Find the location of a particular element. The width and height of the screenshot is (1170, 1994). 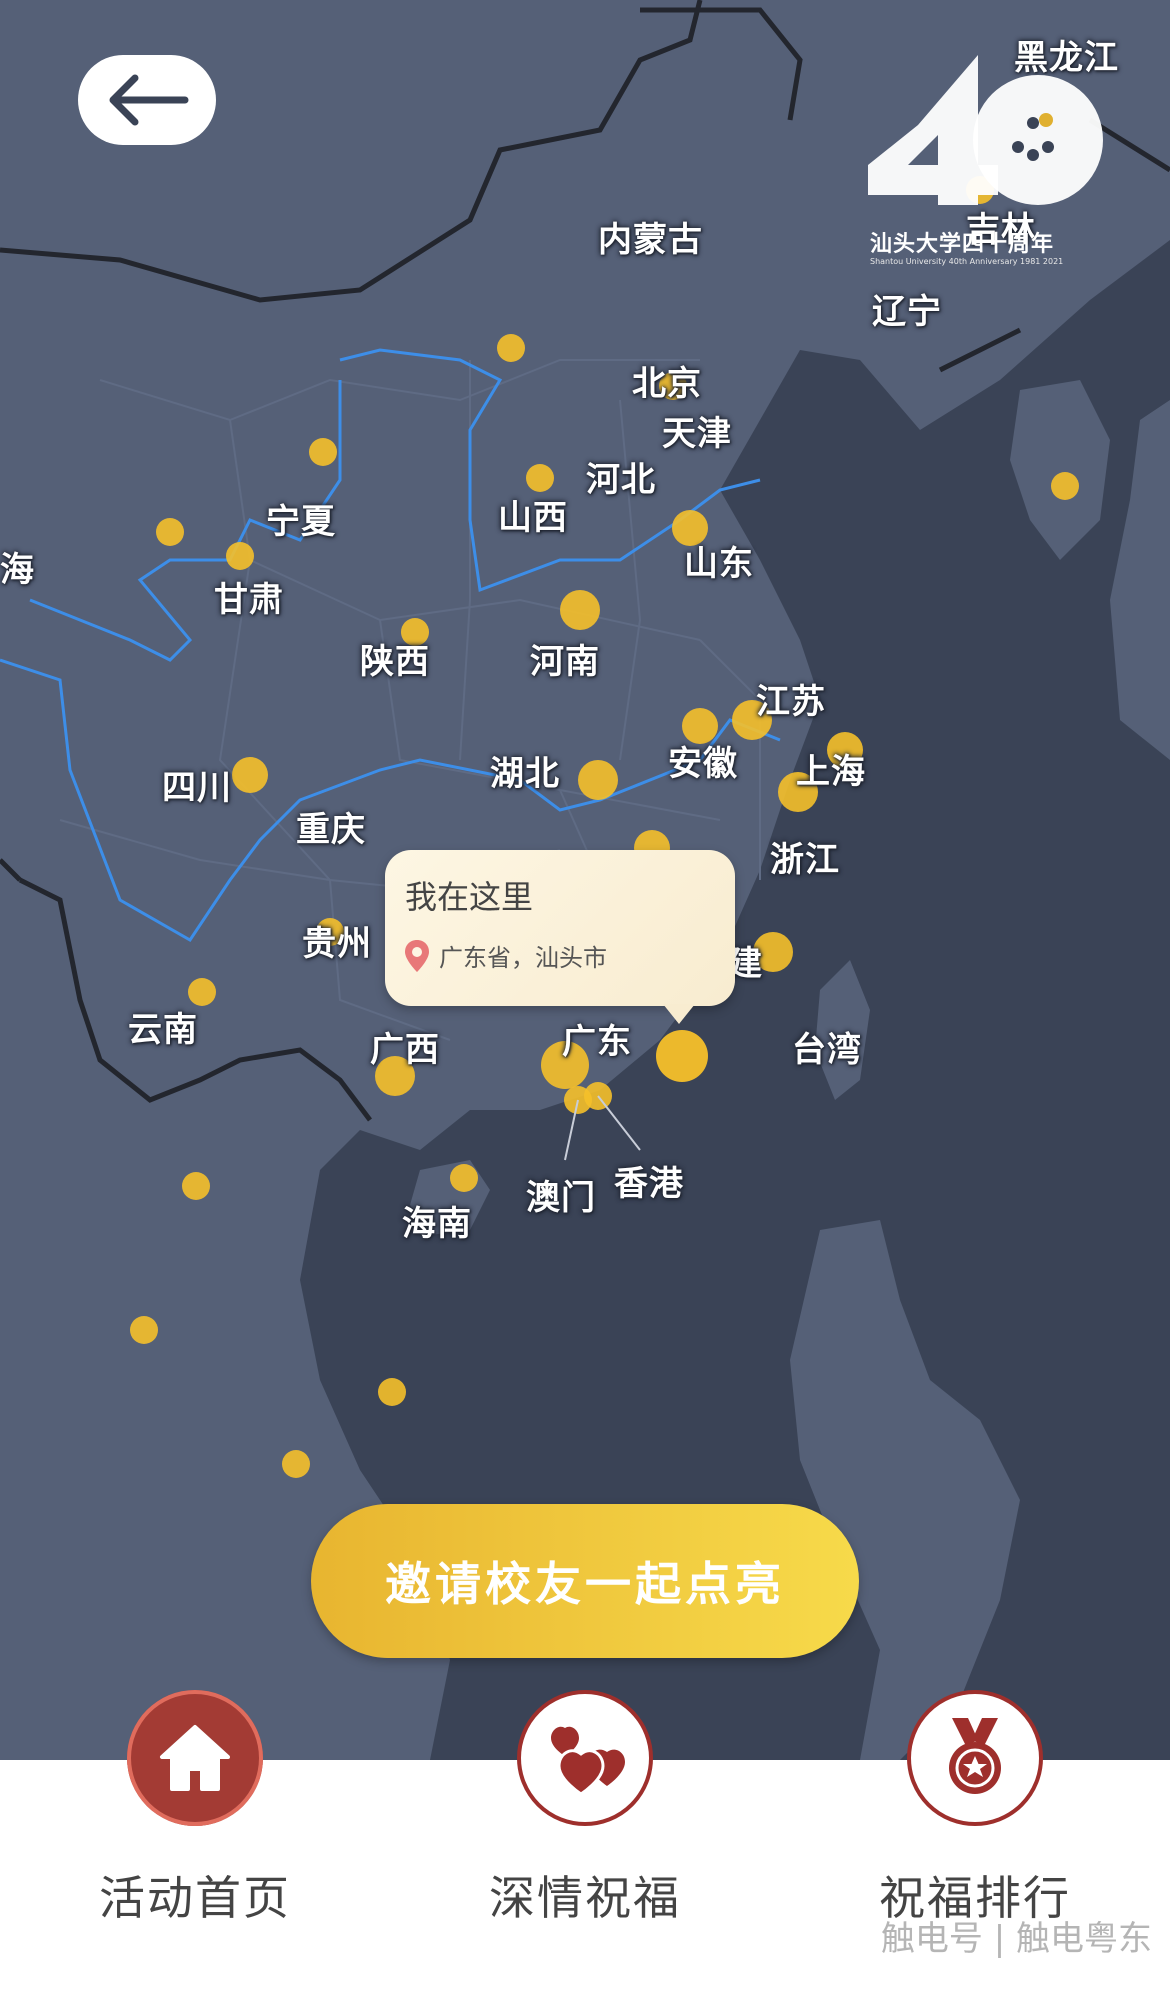

map-label-taiwan: 台湾 is located at coordinates (827, 1050).